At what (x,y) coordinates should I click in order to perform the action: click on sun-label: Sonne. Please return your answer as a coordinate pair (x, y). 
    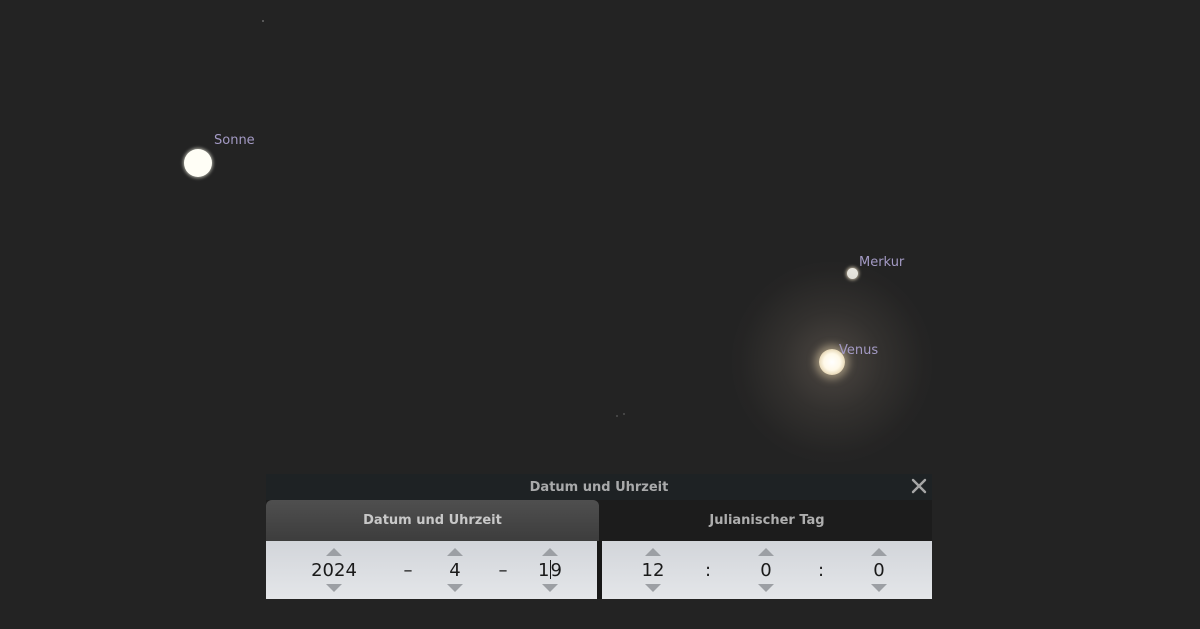
    Looking at the image, I should click on (234, 140).